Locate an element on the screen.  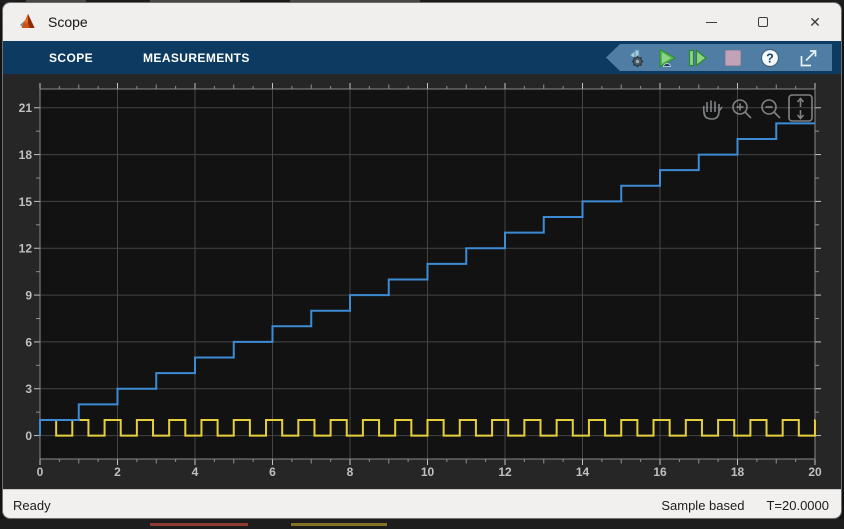
sim-time-label: T=20.0000 is located at coordinates (797, 505).